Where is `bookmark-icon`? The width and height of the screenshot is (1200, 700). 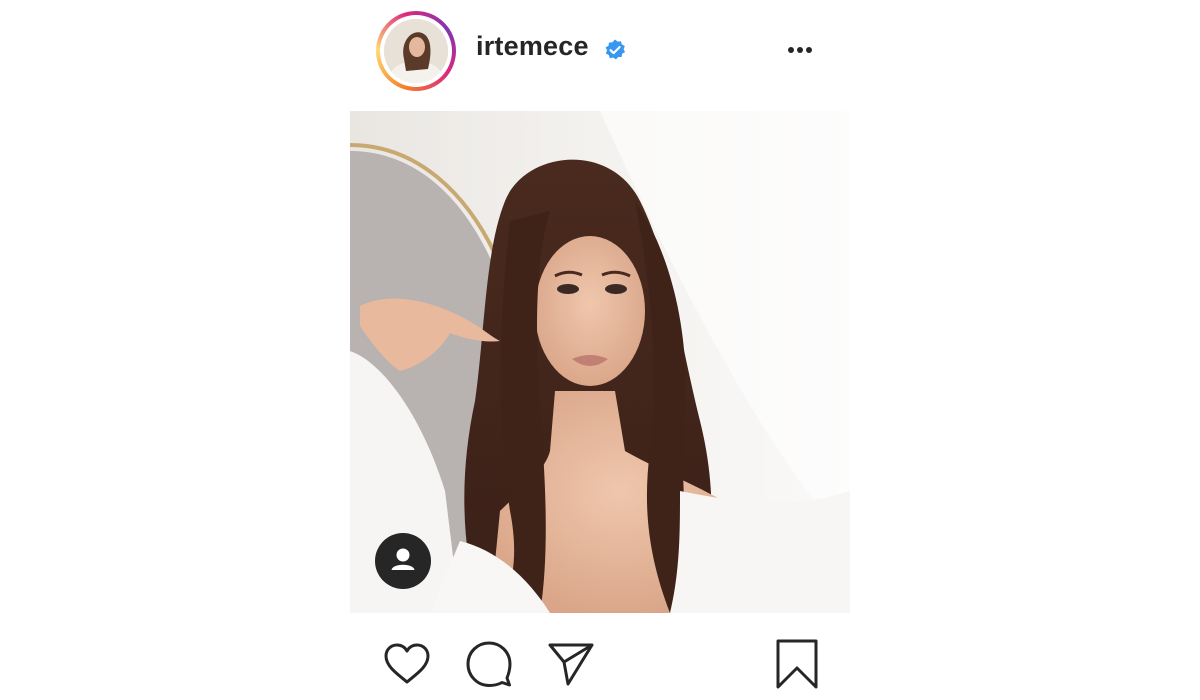
bookmark-icon is located at coordinates (797, 664).